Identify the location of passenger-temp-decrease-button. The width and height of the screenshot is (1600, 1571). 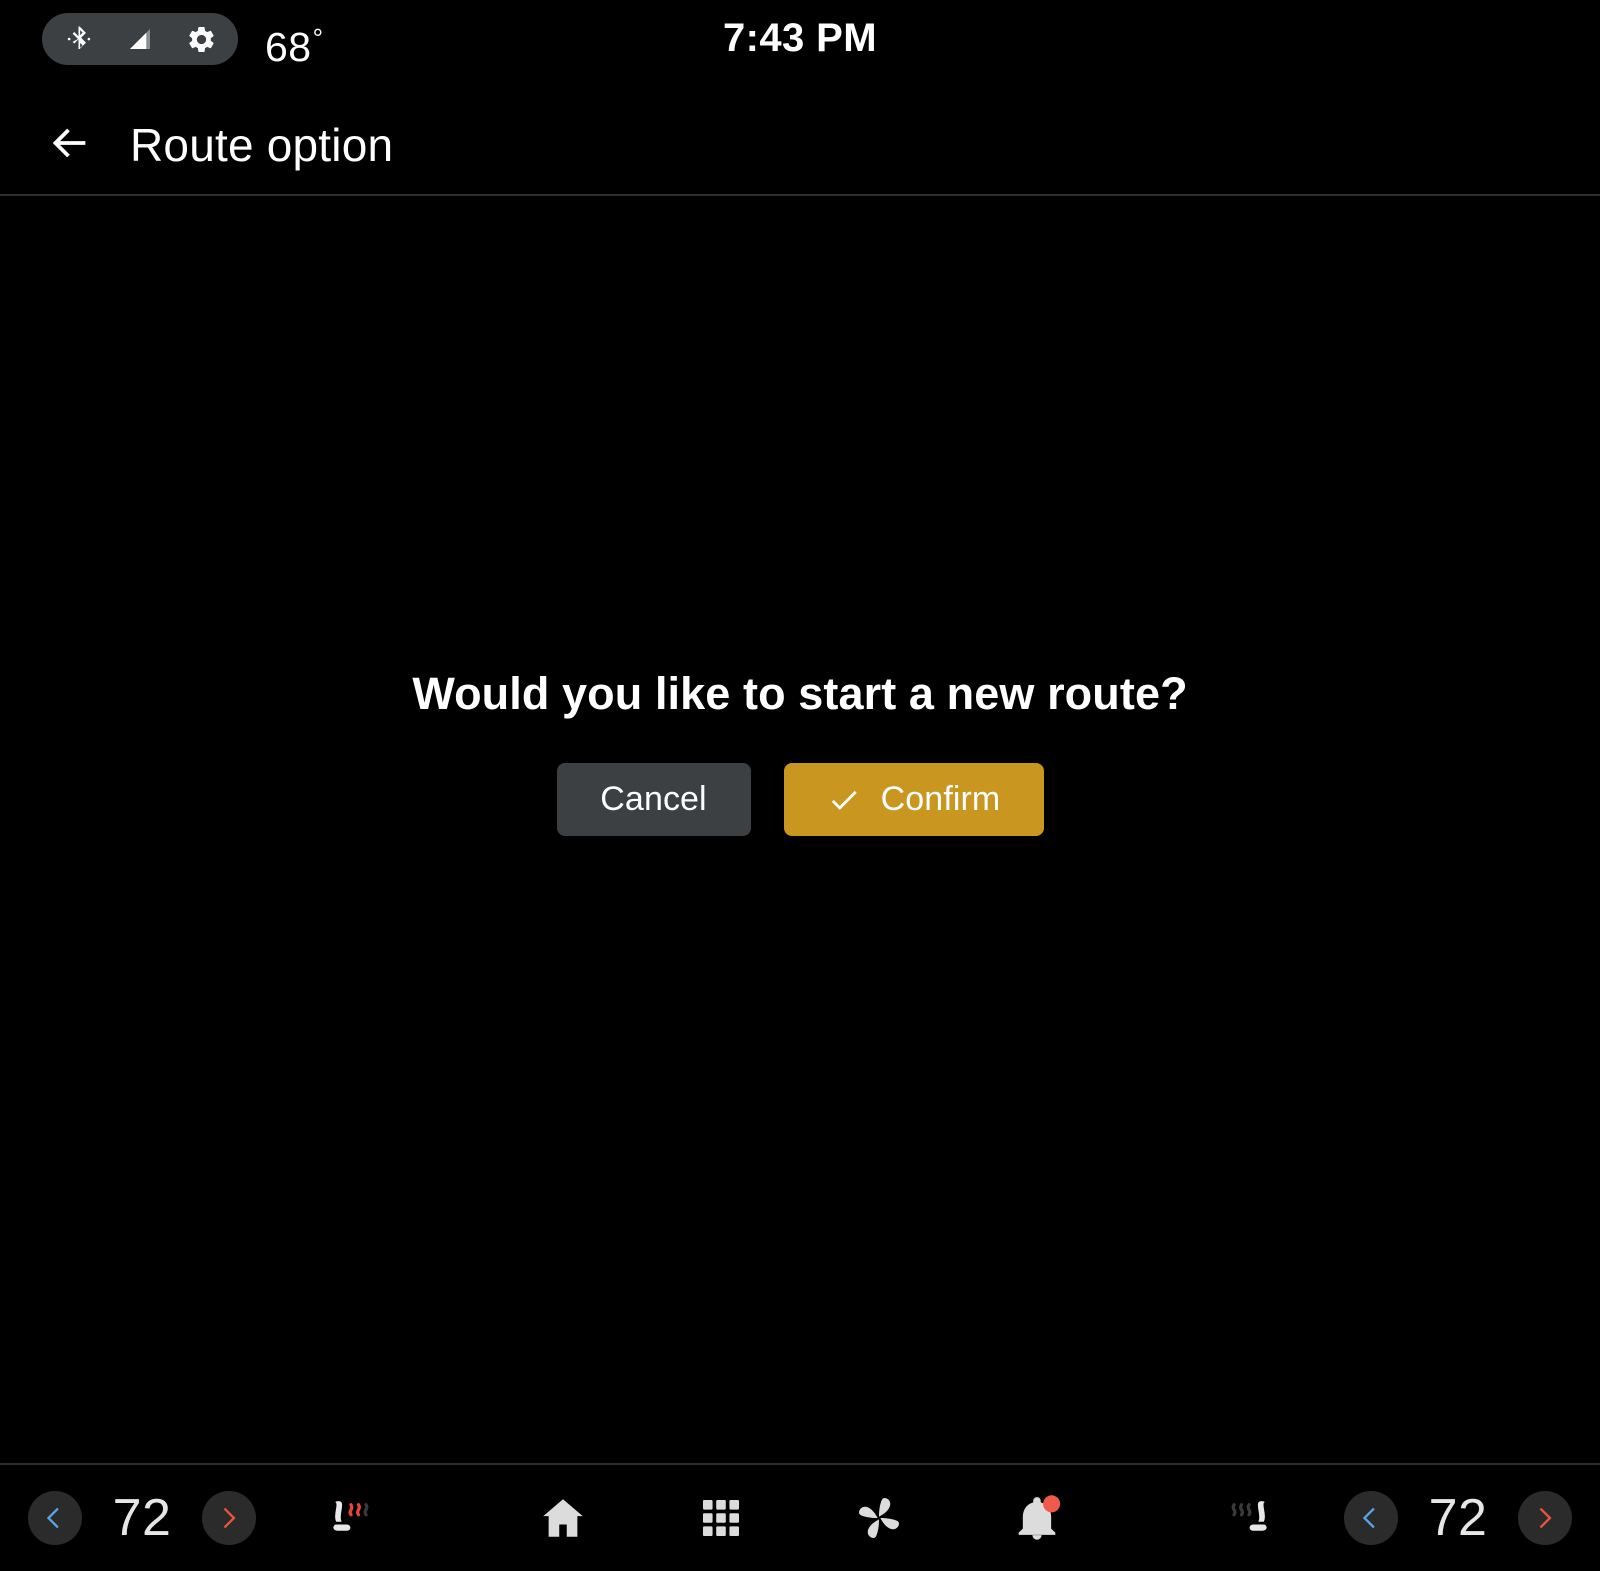
(1371, 1518).